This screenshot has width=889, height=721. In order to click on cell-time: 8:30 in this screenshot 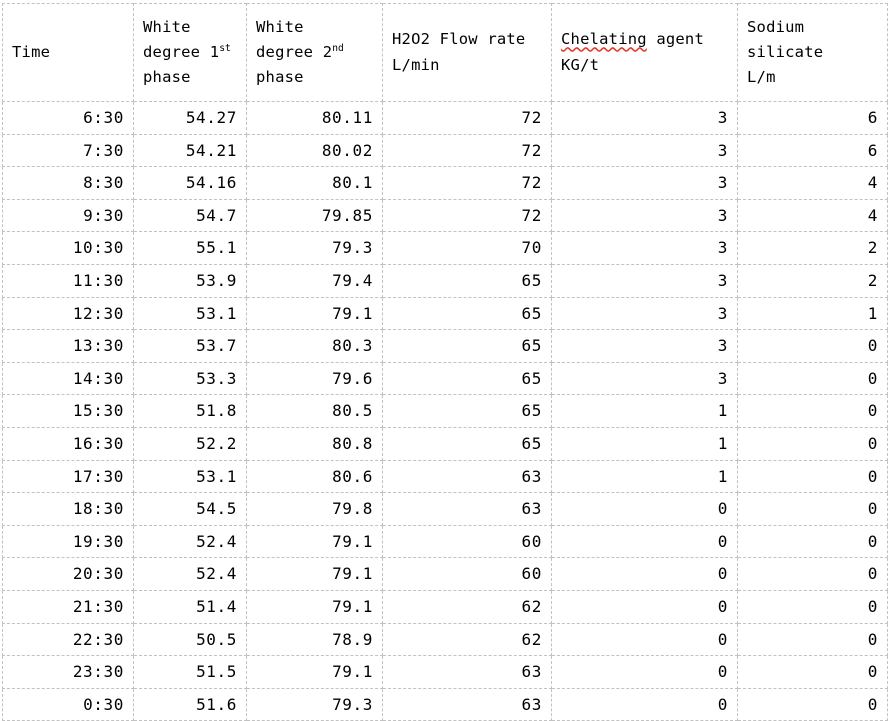, I will do `click(68, 183)`.